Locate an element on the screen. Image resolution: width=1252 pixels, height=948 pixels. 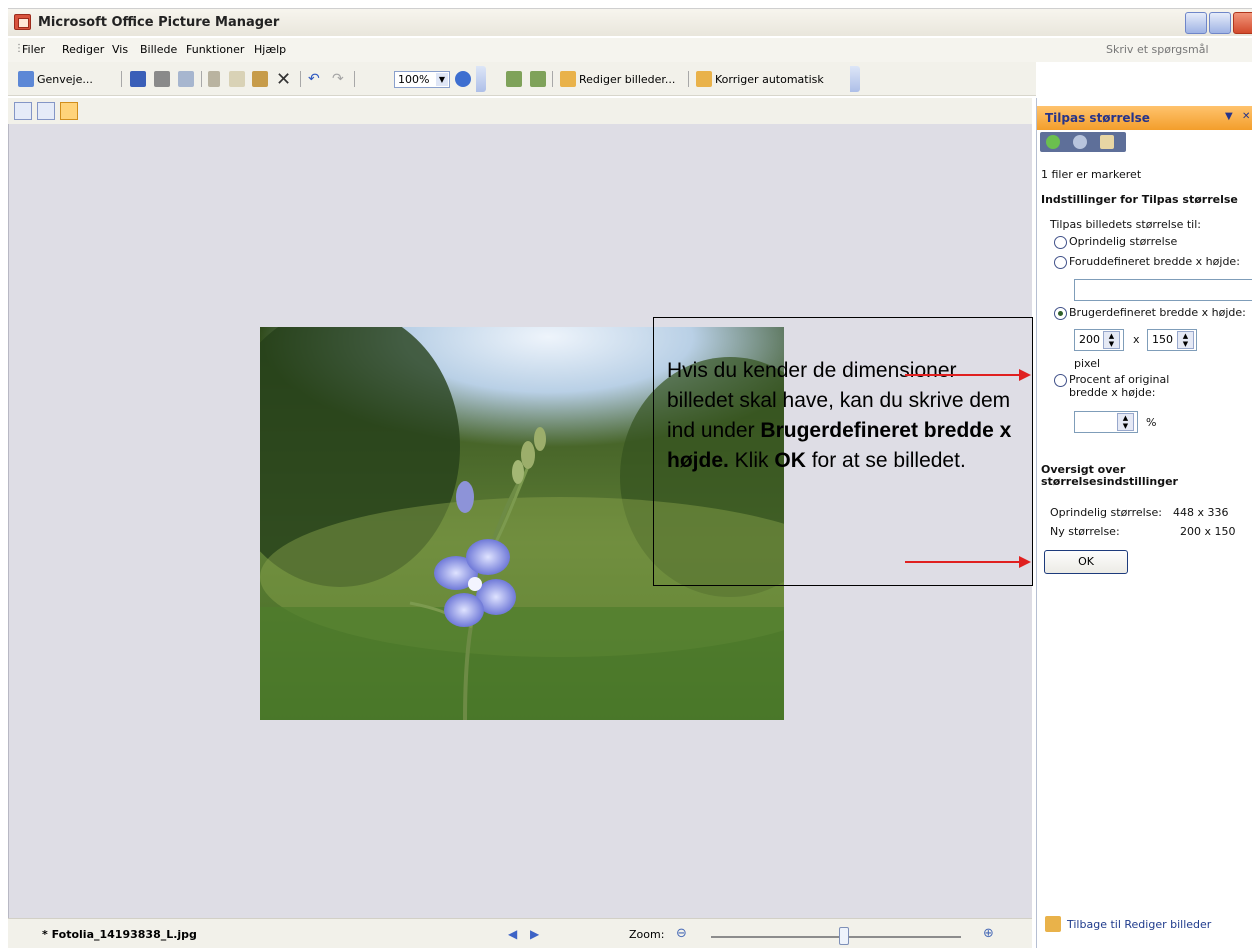
callout-text-bold: OK is located at coordinates (790, 460).